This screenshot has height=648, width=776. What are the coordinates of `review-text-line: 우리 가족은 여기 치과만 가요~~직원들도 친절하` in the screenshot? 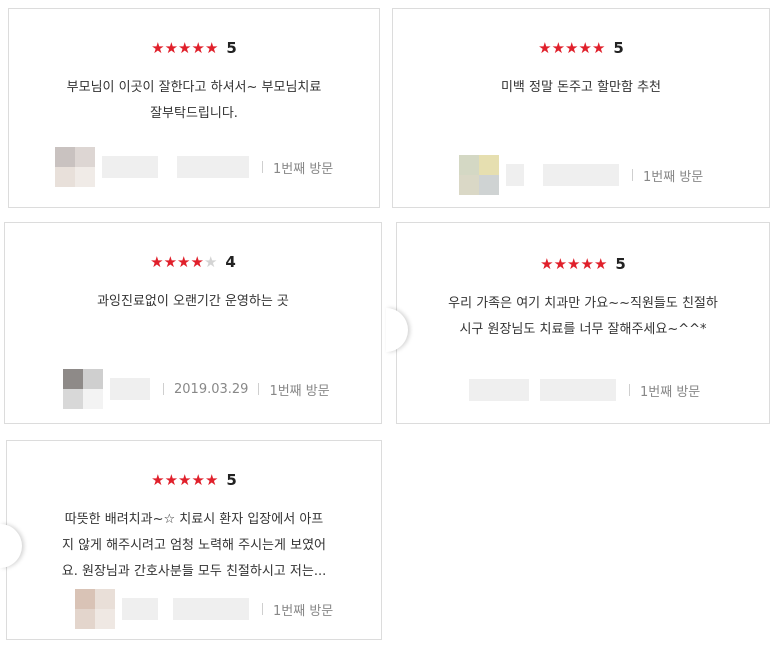 It's located at (583, 303).